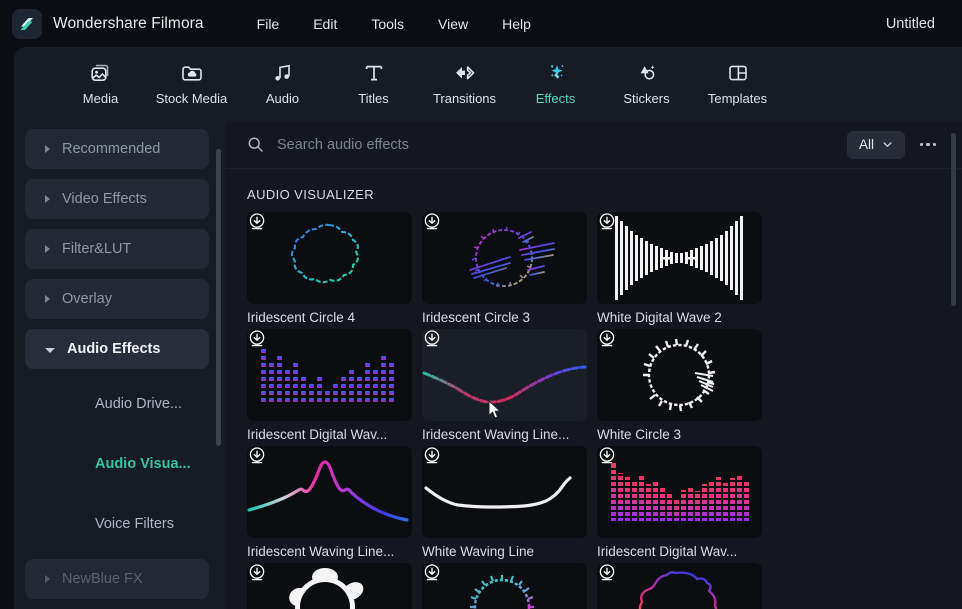 The image size is (962, 609). I want to click on folder-cloud-icon, so click(192, 73).